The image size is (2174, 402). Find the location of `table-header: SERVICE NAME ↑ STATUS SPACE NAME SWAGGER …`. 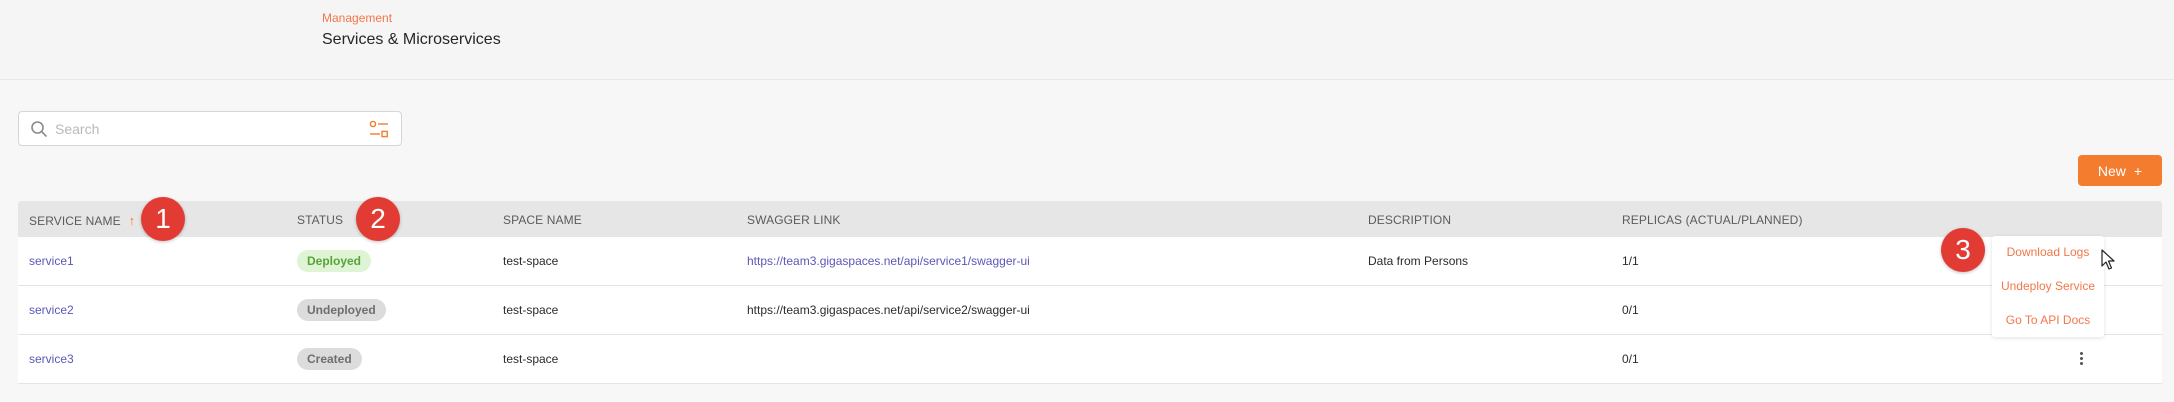

table-header: SERVICE NAME ↑ STATUS SPACE NAME SWAGGER … is located at coordinates (1090, 219).